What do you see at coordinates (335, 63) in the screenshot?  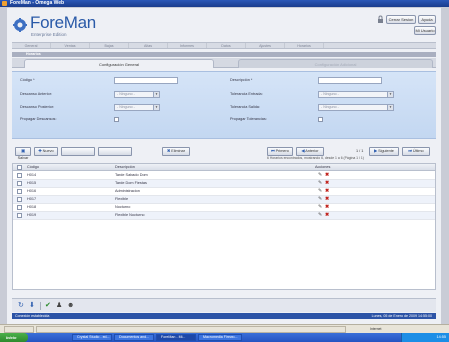 I see `tab-configuracion-adicional: Configuración Adicional` at bounding box center [335, 63].